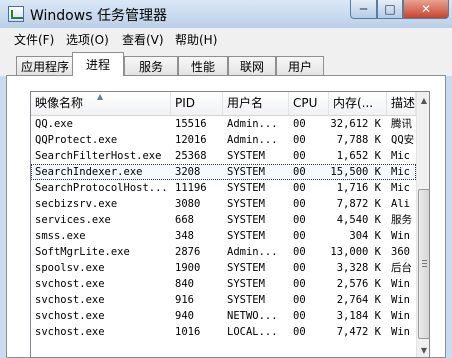  Describe the element at coordinates (98, 64) in the screenshot. I see `tab-processes: 进程` at that location.